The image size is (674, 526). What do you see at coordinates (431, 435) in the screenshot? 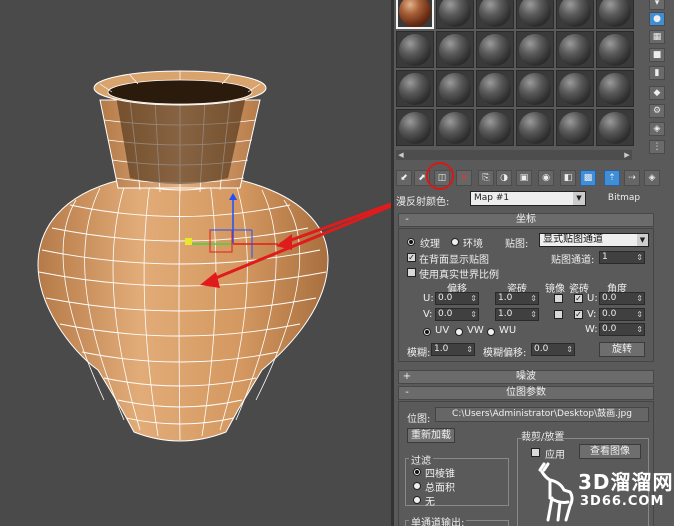
I see `reload-button: 重新加载` at bounding box center [431, 435].